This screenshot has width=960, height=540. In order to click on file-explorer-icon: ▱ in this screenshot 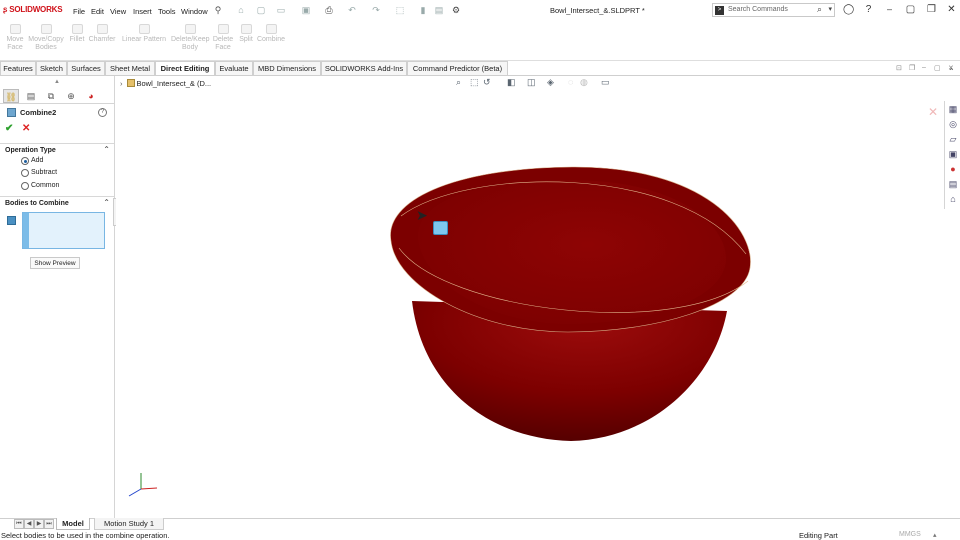, I will do `click(953, 139)`.